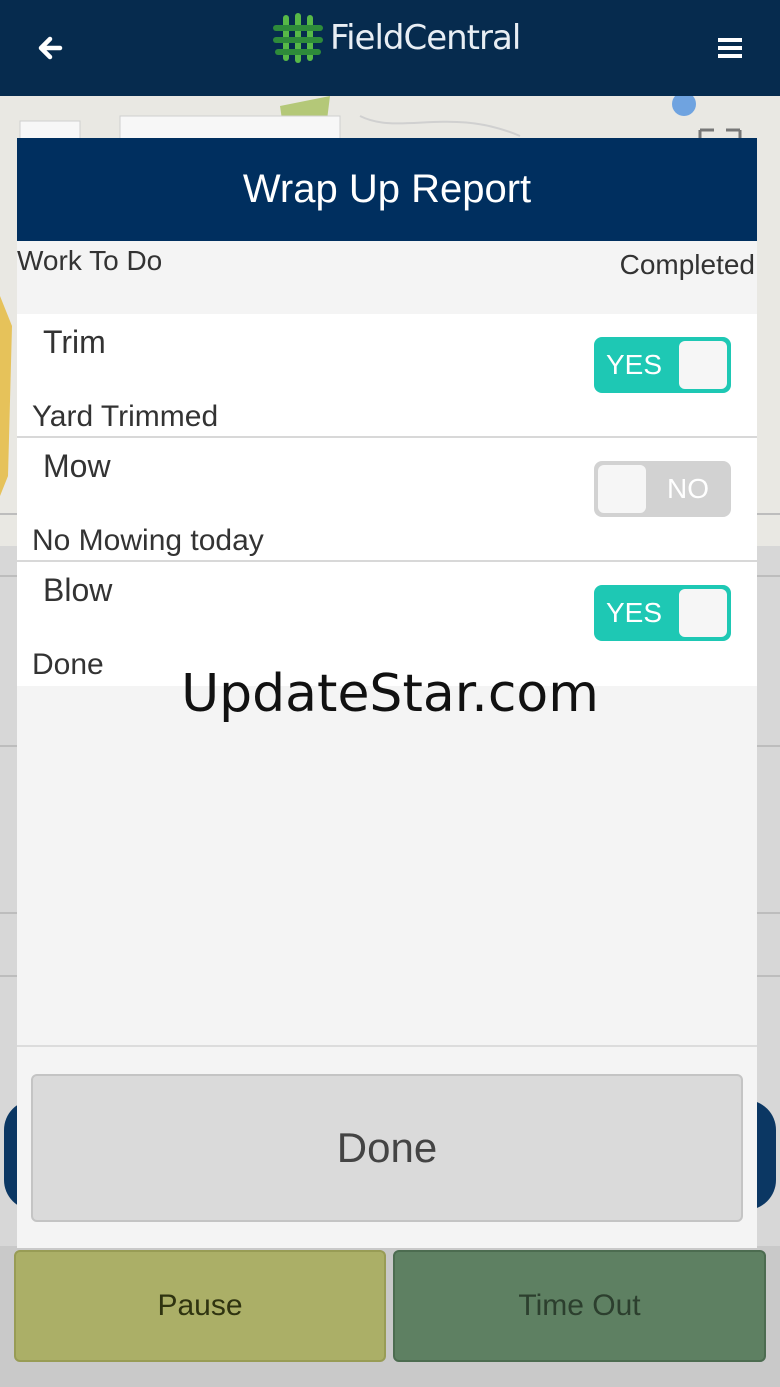 This screenshot has width=780, height=1387. I want to click on completed-toggle-mow: NO, so click(662, 489).